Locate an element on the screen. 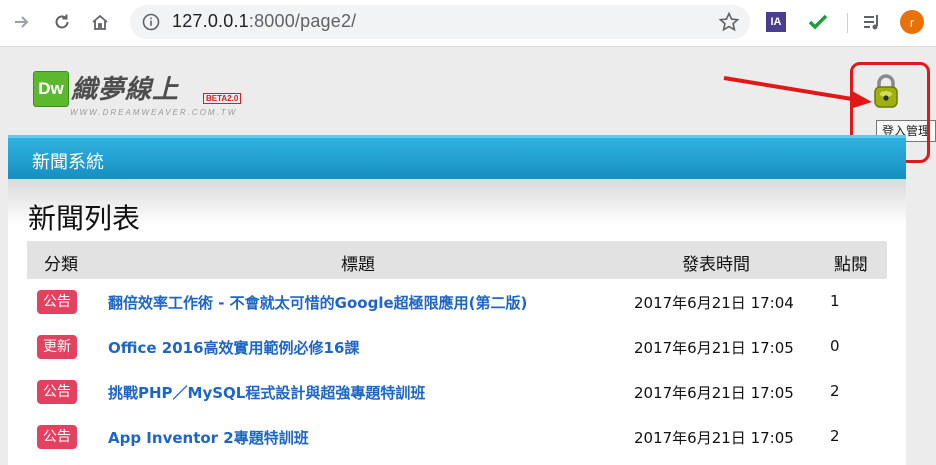 The width and height of the screenshot is (936, 465). dw-logo-icon: Dw is located at coordinates (51, 89).